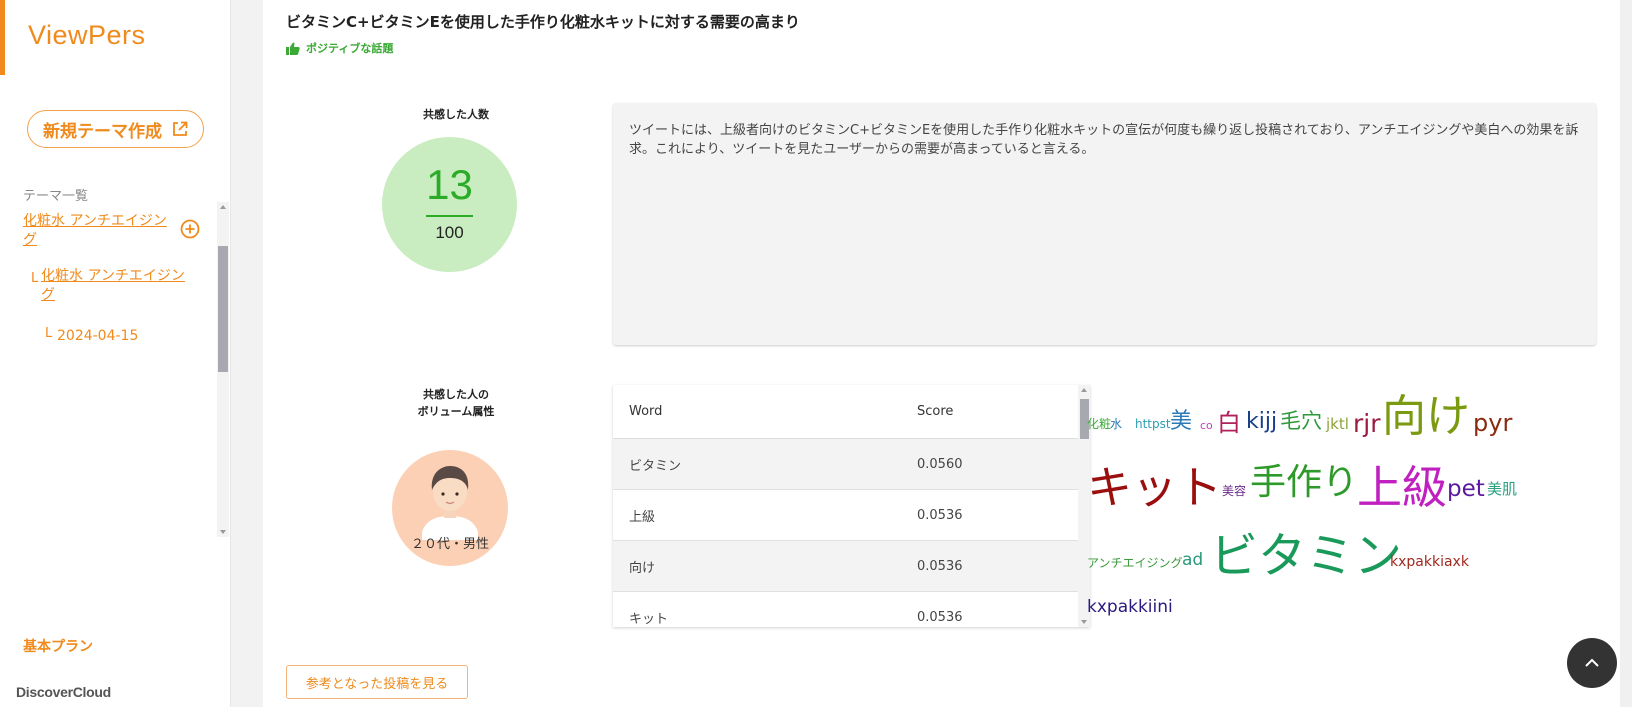 The image size is (1632, 707). What do you see at coordinates (642, 517) in the screenshot?
I see `cell-word: 上級` at bounding box center [642, 517].